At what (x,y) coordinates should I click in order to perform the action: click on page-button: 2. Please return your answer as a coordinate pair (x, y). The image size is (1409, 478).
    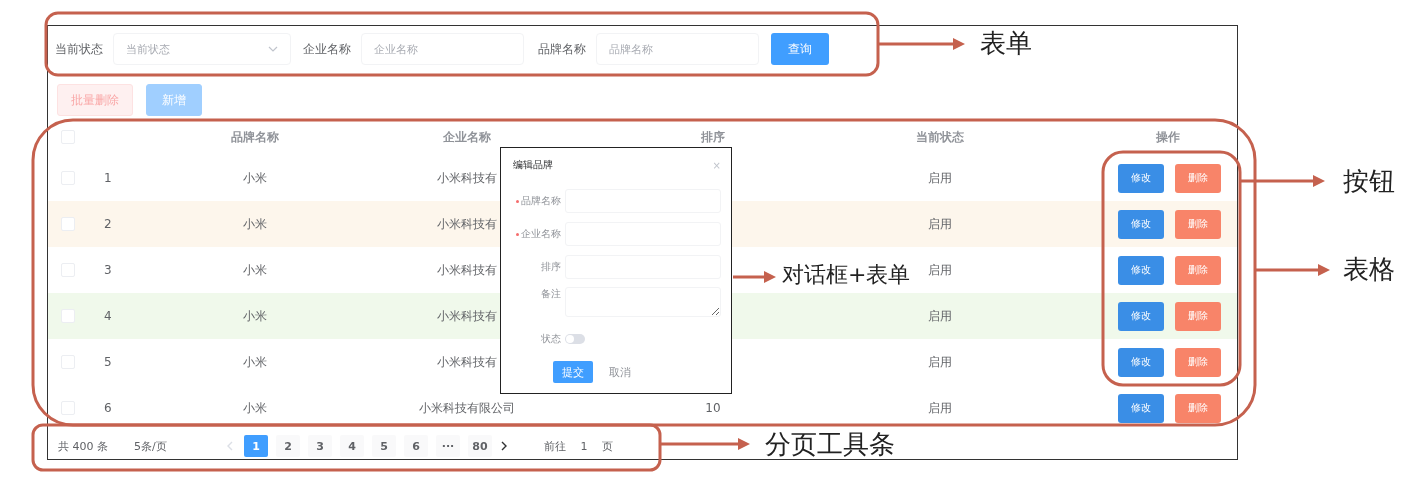
    Looking at the image, I should click on (288, 446).